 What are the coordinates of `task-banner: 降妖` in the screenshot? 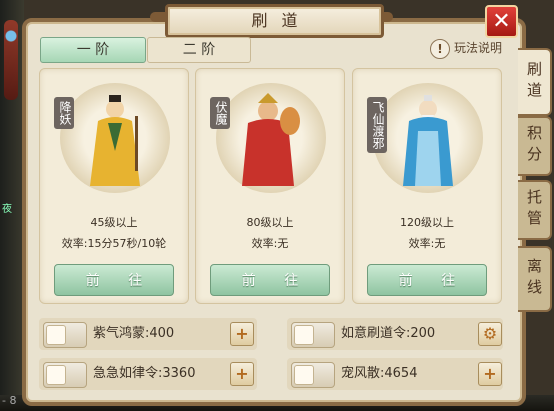 It's located at (64, 113).